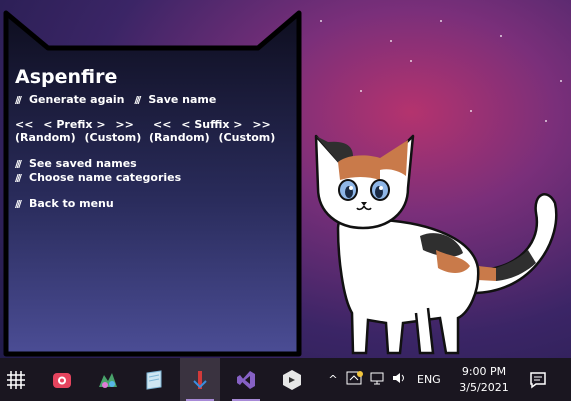 The image size is (571, 401). Describe the element at coordinates (45, 137) in the screenshot. I see `prefix-random-button: (Random)` at that location.